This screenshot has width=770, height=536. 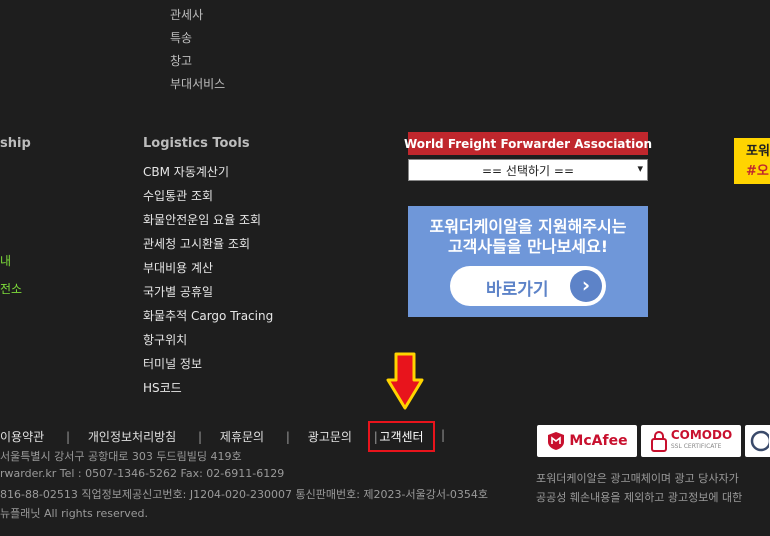 What do you see at coordinates (586, 286) in the screenshot?
I see `chevron-right-icon: ›` at bounding box center [586, 286].